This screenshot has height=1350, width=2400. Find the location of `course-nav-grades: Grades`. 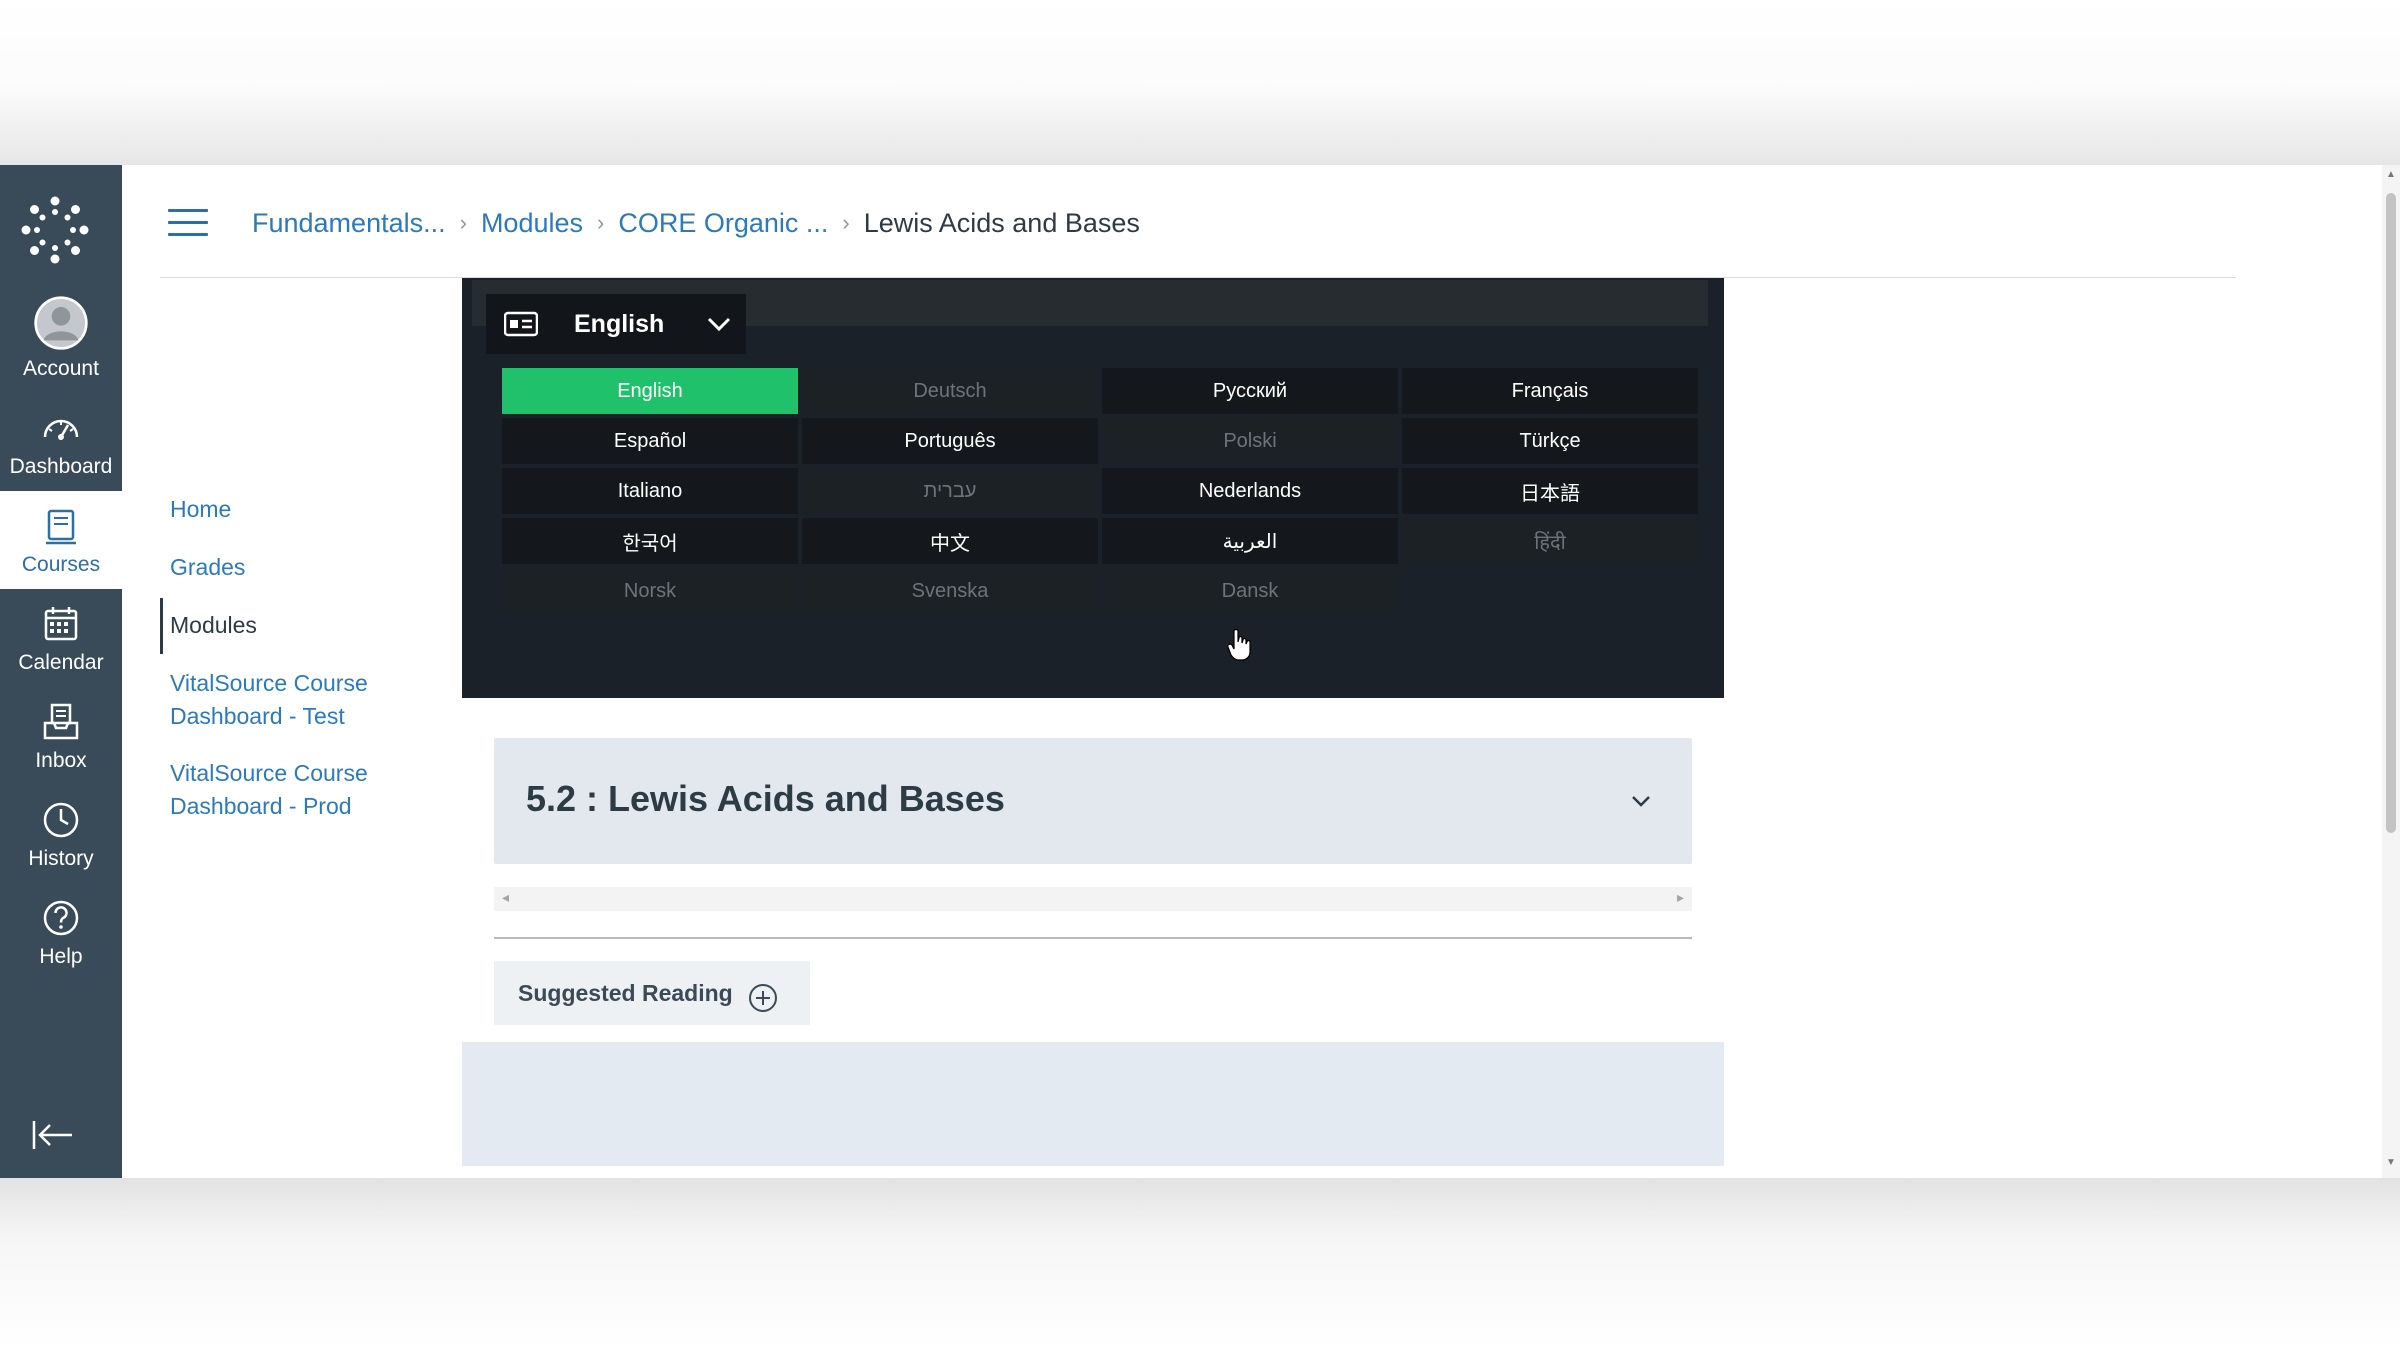

course-nav-grades: Grades is located at coordinates (310, 567).